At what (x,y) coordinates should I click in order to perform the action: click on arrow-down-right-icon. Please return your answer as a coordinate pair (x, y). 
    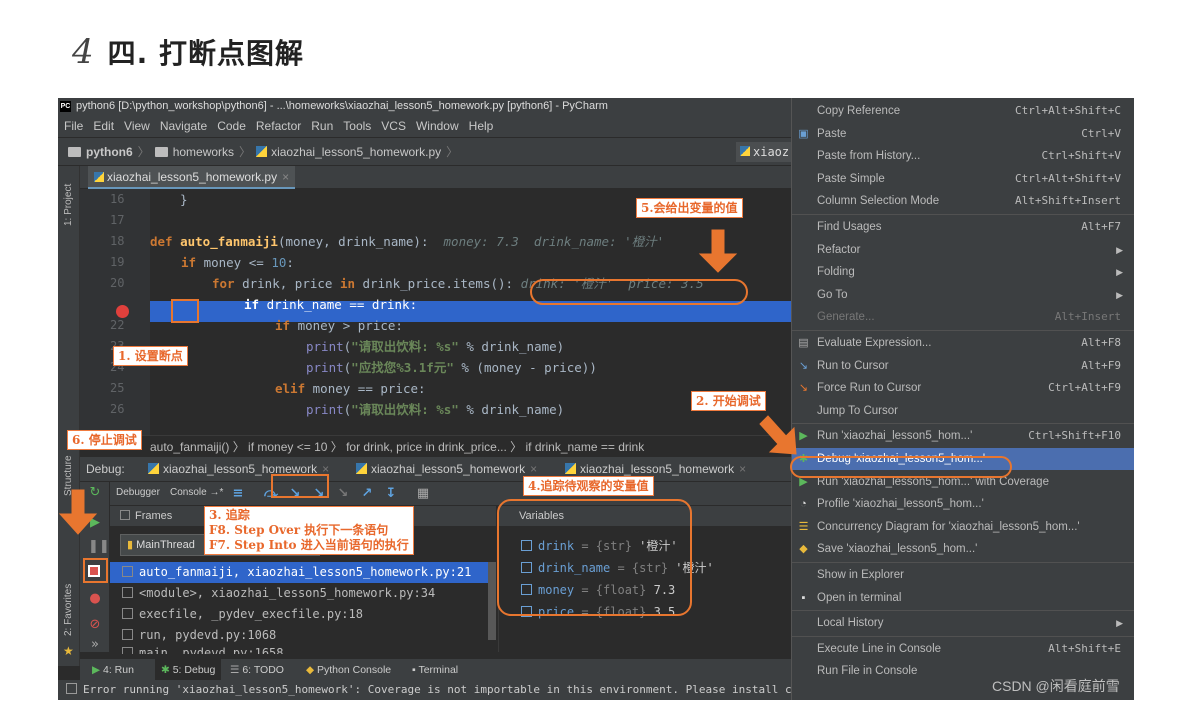
    Looking at the image, I should click on (778, 435).